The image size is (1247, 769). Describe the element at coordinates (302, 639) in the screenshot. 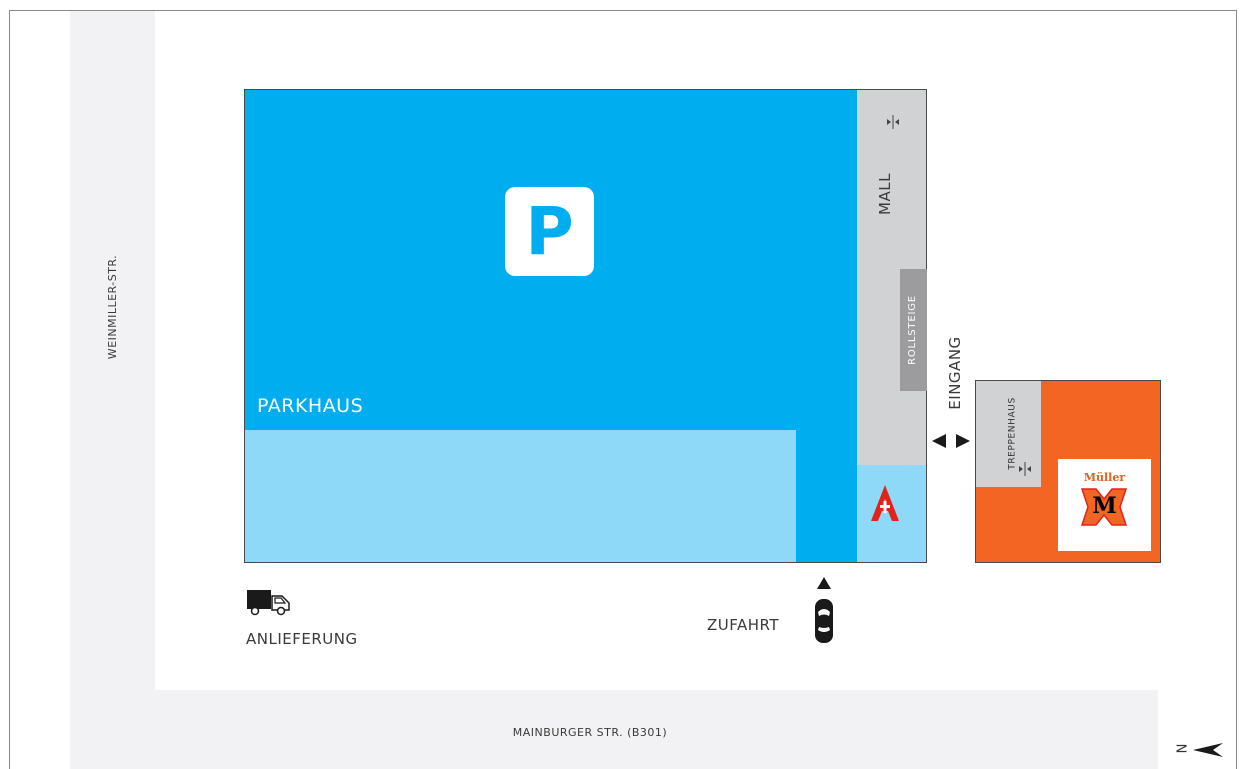

I see `anlieferung-label: ANLIEFERUNG` at that location.